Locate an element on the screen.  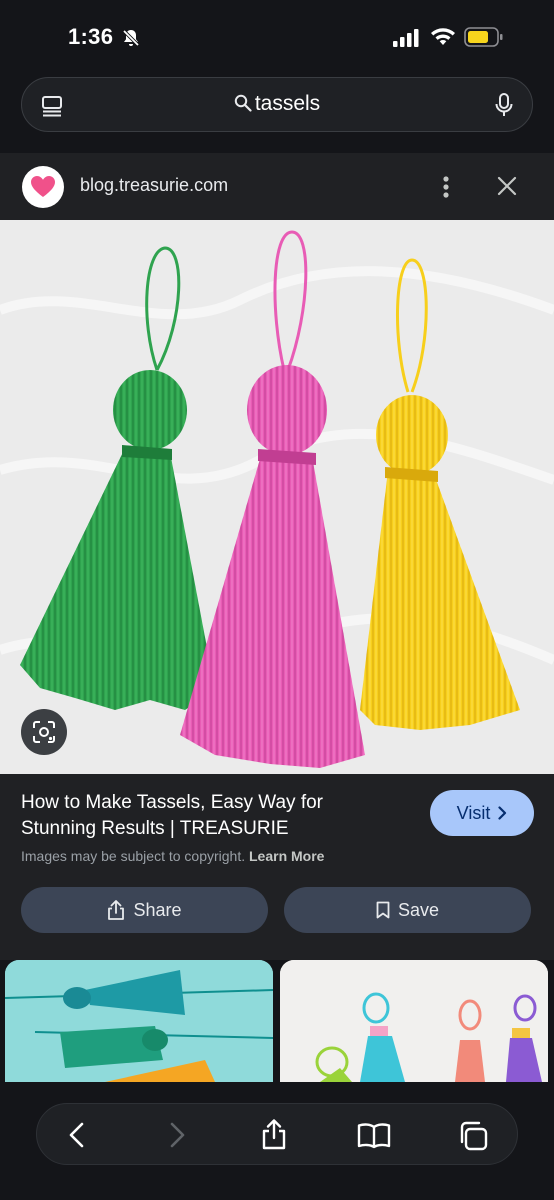
battery-icon is located at coordinates (483, 37).